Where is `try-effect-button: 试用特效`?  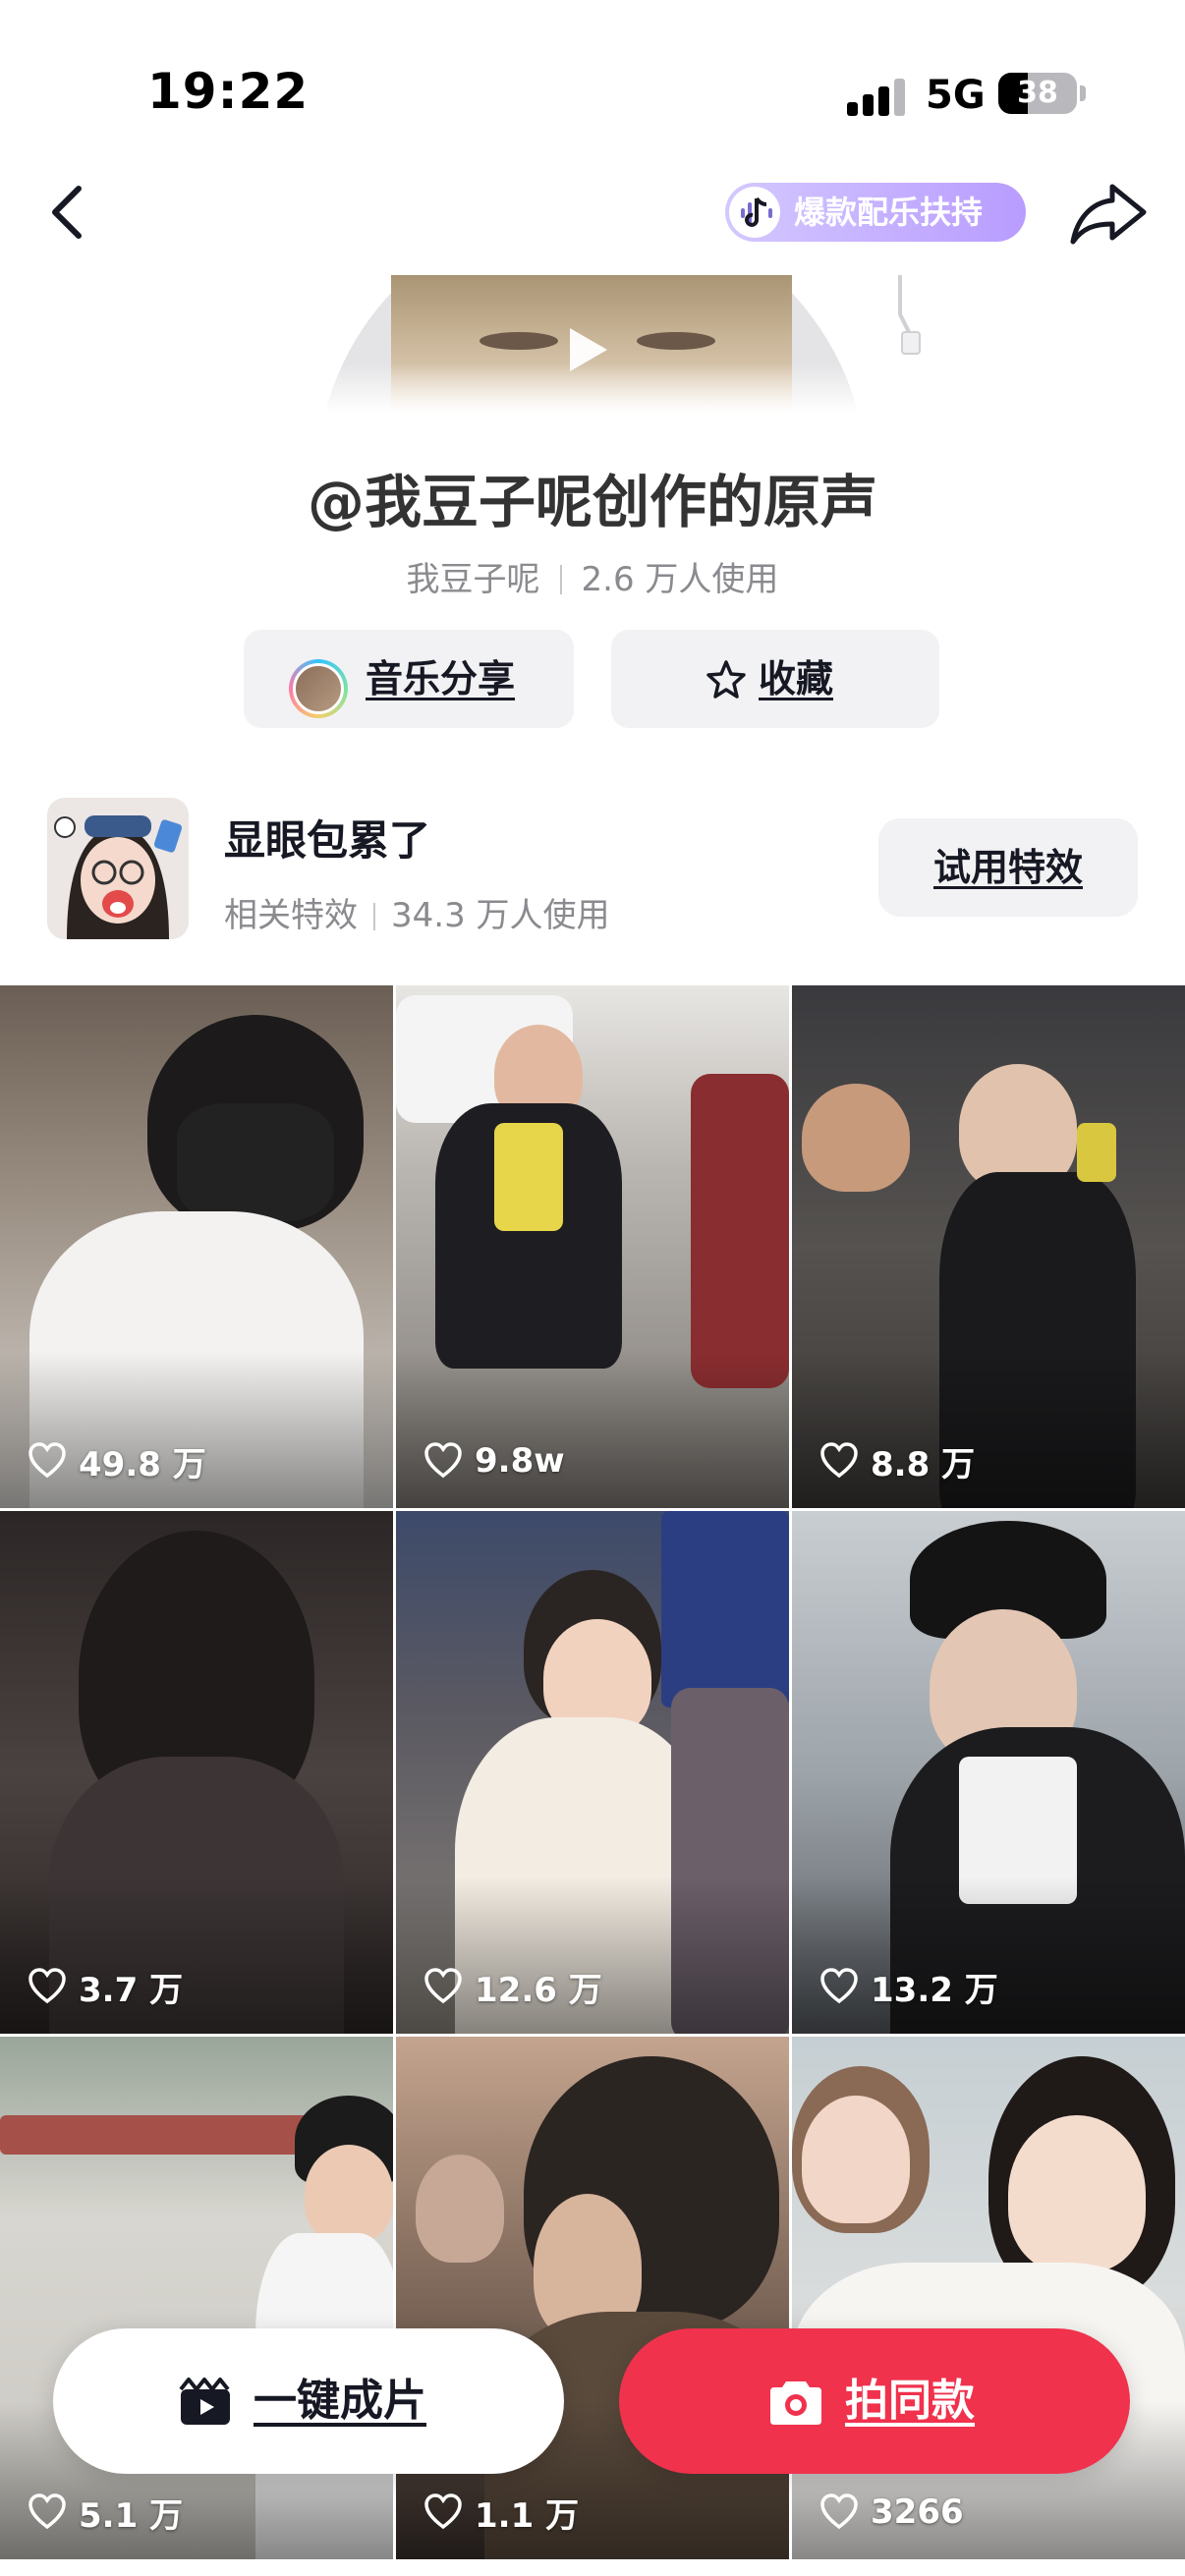
try-effect-button: 试用特效 is located at coordinates (1008, 867).